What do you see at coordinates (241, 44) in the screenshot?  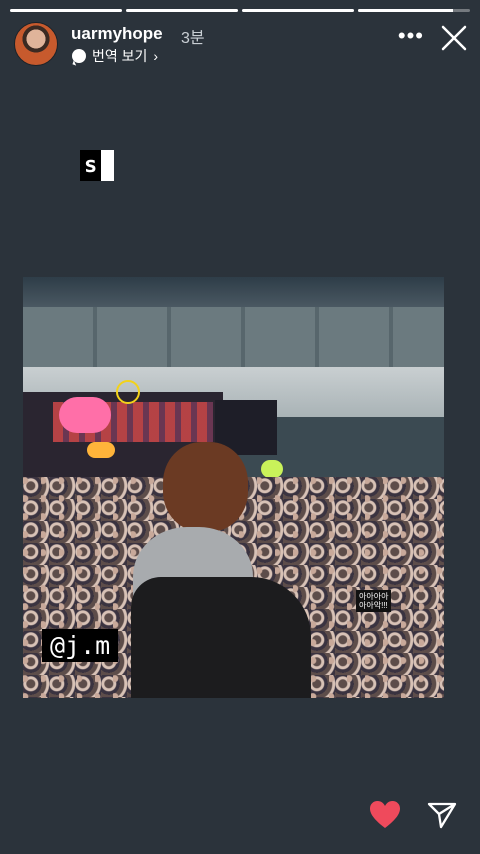 I see `story-header: uarmyhope 3분 번역 보기 › •••` at bounding box center [241, 44].